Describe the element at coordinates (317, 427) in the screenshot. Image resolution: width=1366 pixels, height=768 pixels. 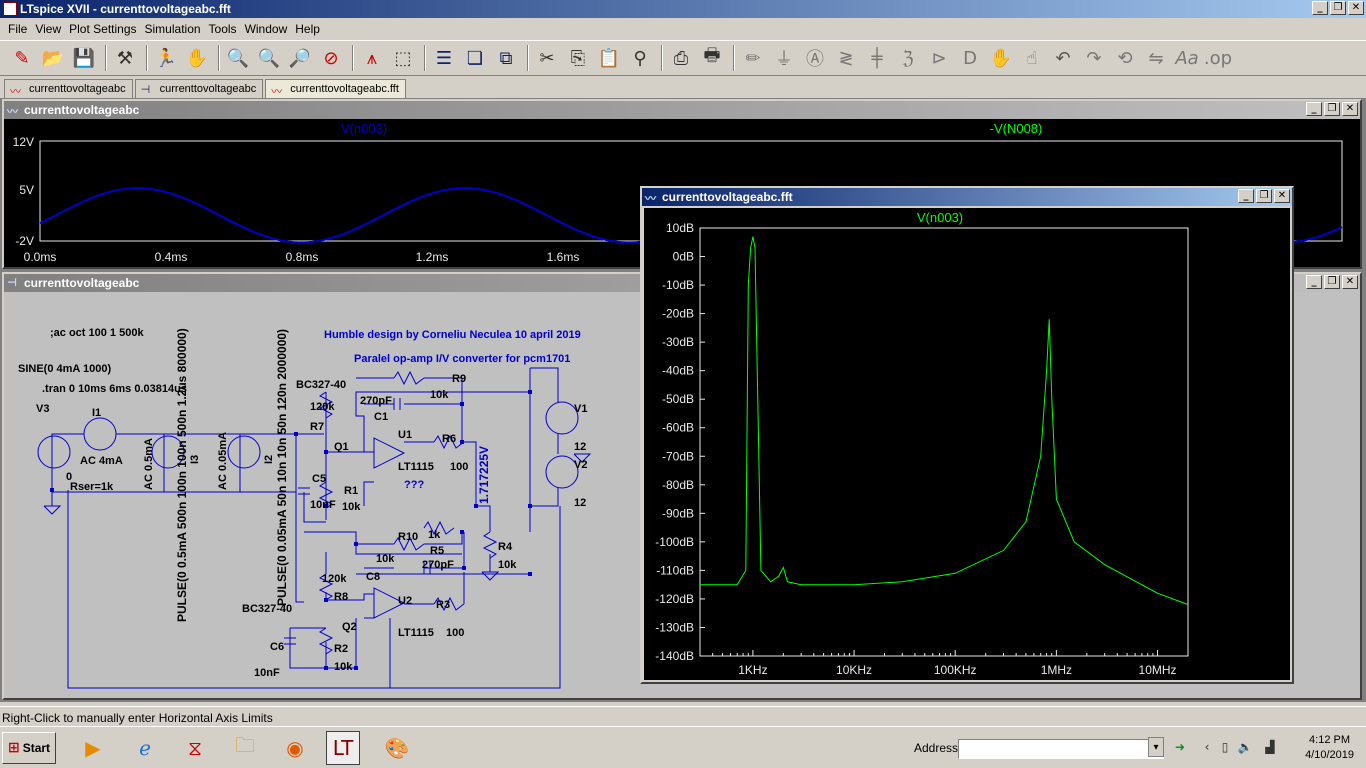
I see `schematic-text: R7` at that location.